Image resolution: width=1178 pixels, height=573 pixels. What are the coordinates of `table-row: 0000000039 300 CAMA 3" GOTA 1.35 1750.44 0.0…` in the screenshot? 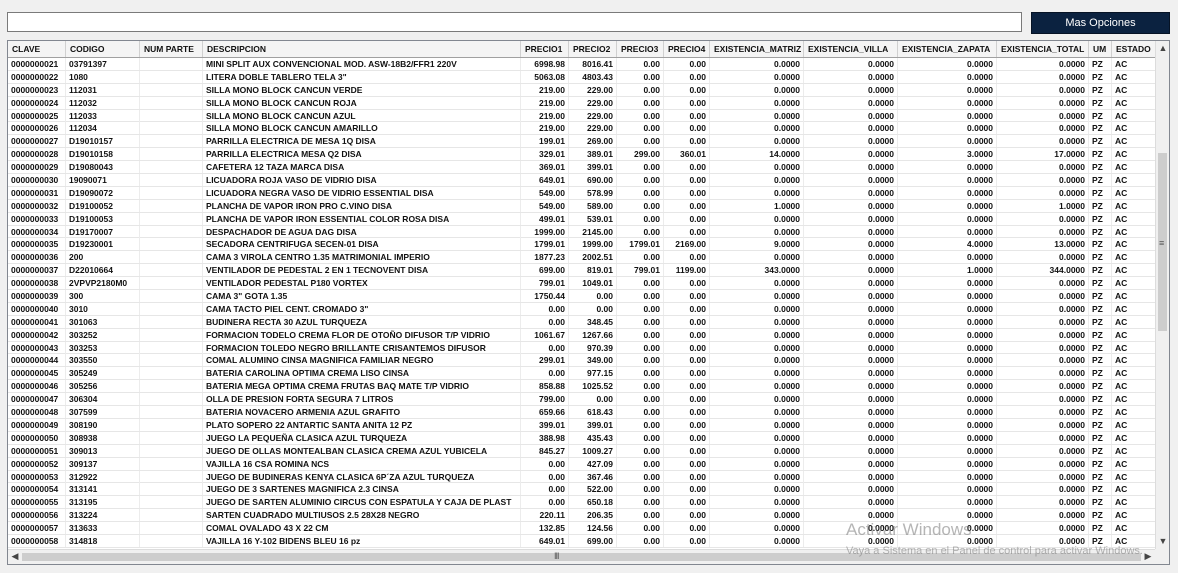 It's located at (582, 296).